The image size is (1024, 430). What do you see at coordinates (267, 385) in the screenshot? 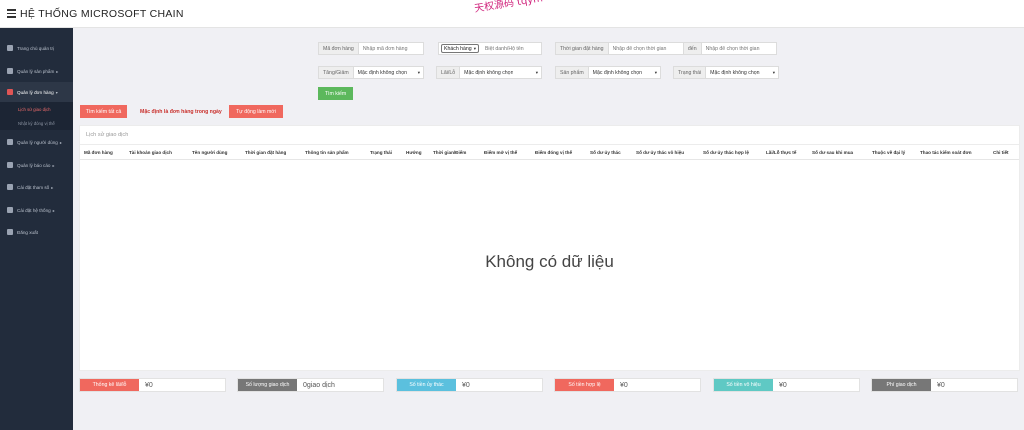
I see `stat-label: Số lượng giao dịch` at bounding box center [267, 385].